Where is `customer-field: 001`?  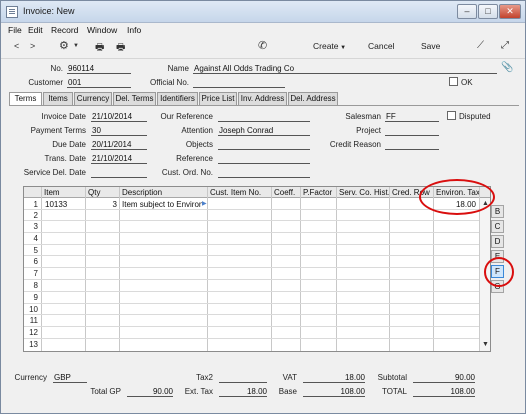 customer-field: 001 is located at coordinates (99, 83).